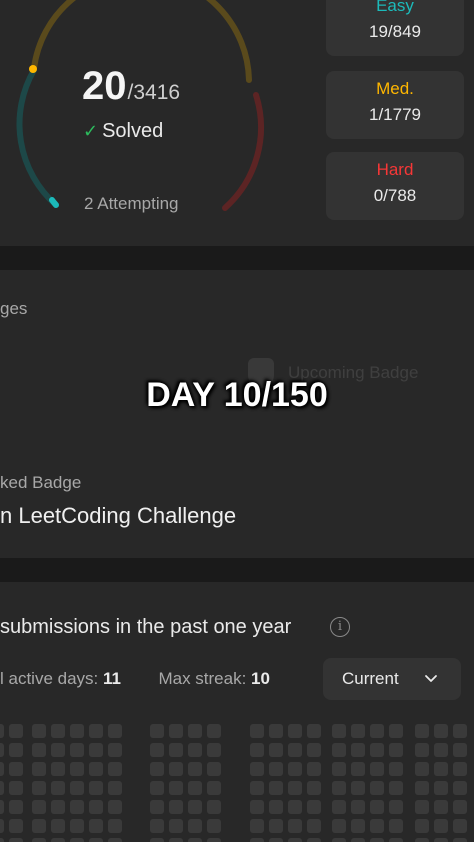  I want to click on year-select: Current, so click(392, 679).